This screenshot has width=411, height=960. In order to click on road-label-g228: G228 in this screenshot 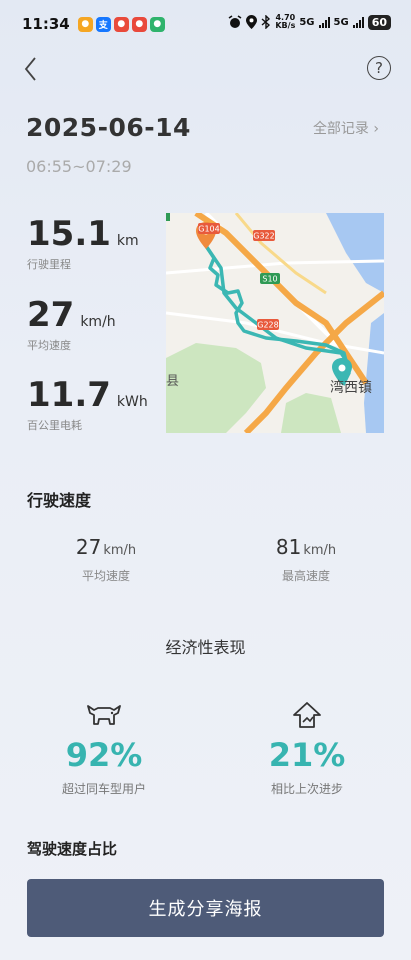, I will do `click(268, 324)`.